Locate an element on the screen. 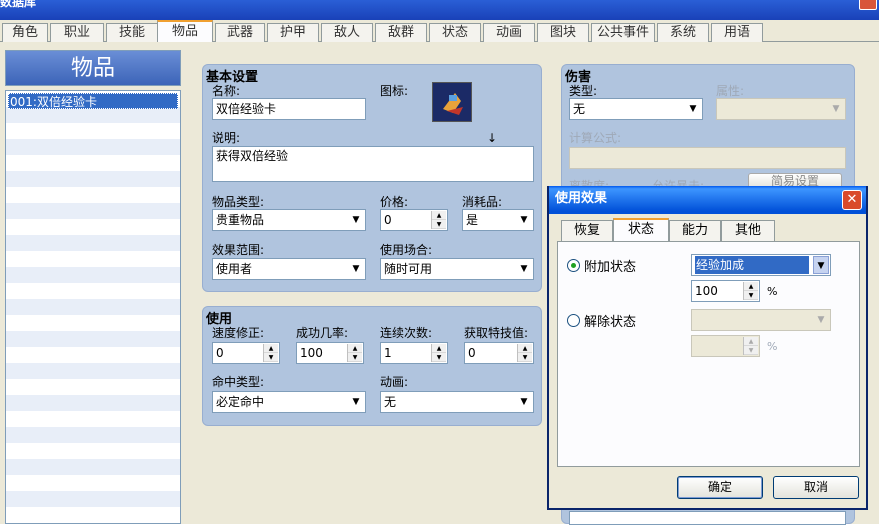  price-label: 价格: is located at coordinates (394, 202).